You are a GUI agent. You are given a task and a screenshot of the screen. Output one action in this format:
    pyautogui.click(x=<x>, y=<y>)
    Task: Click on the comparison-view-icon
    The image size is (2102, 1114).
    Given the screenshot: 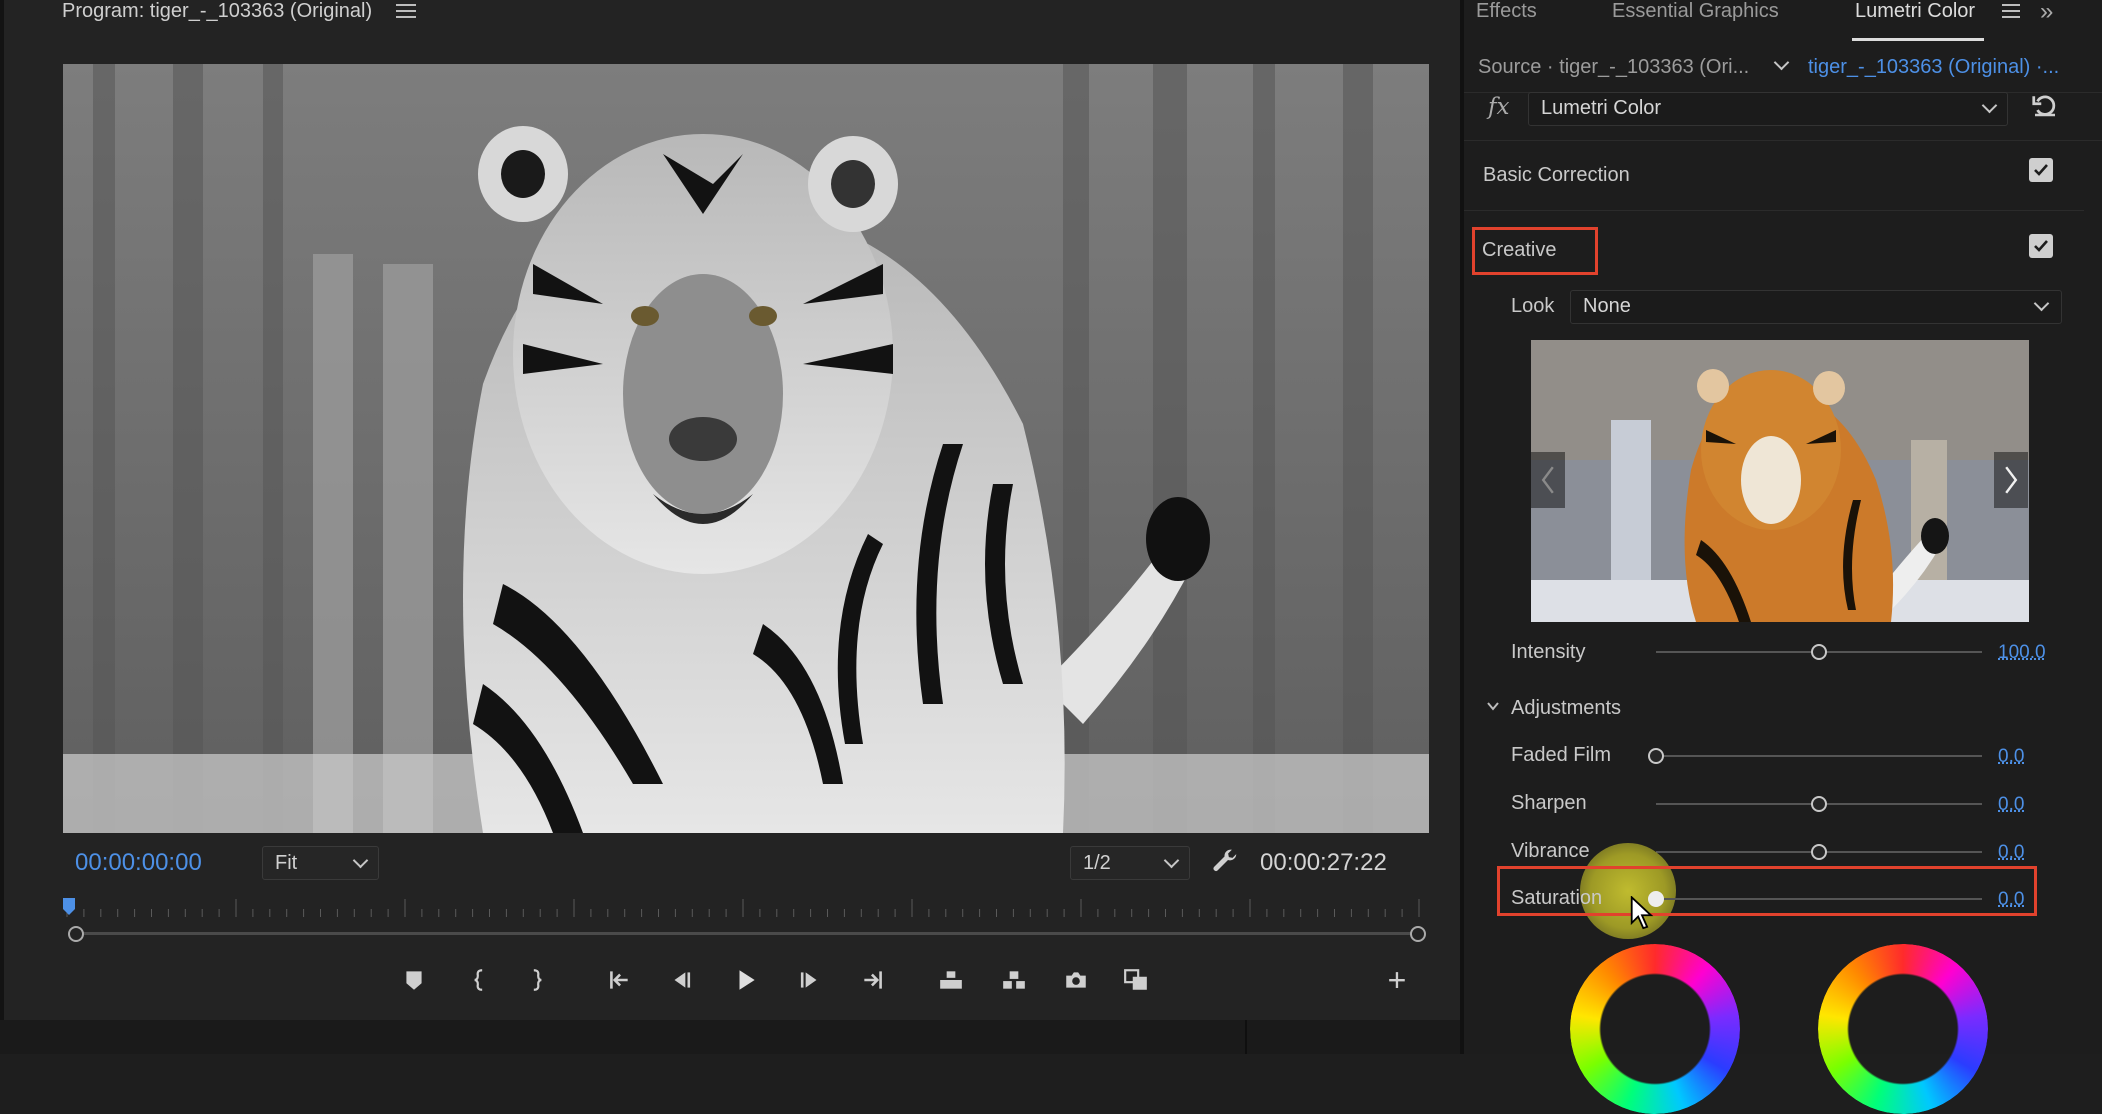 What is the action you would take?
    pyautogui.click(x=1135, y=979)
    